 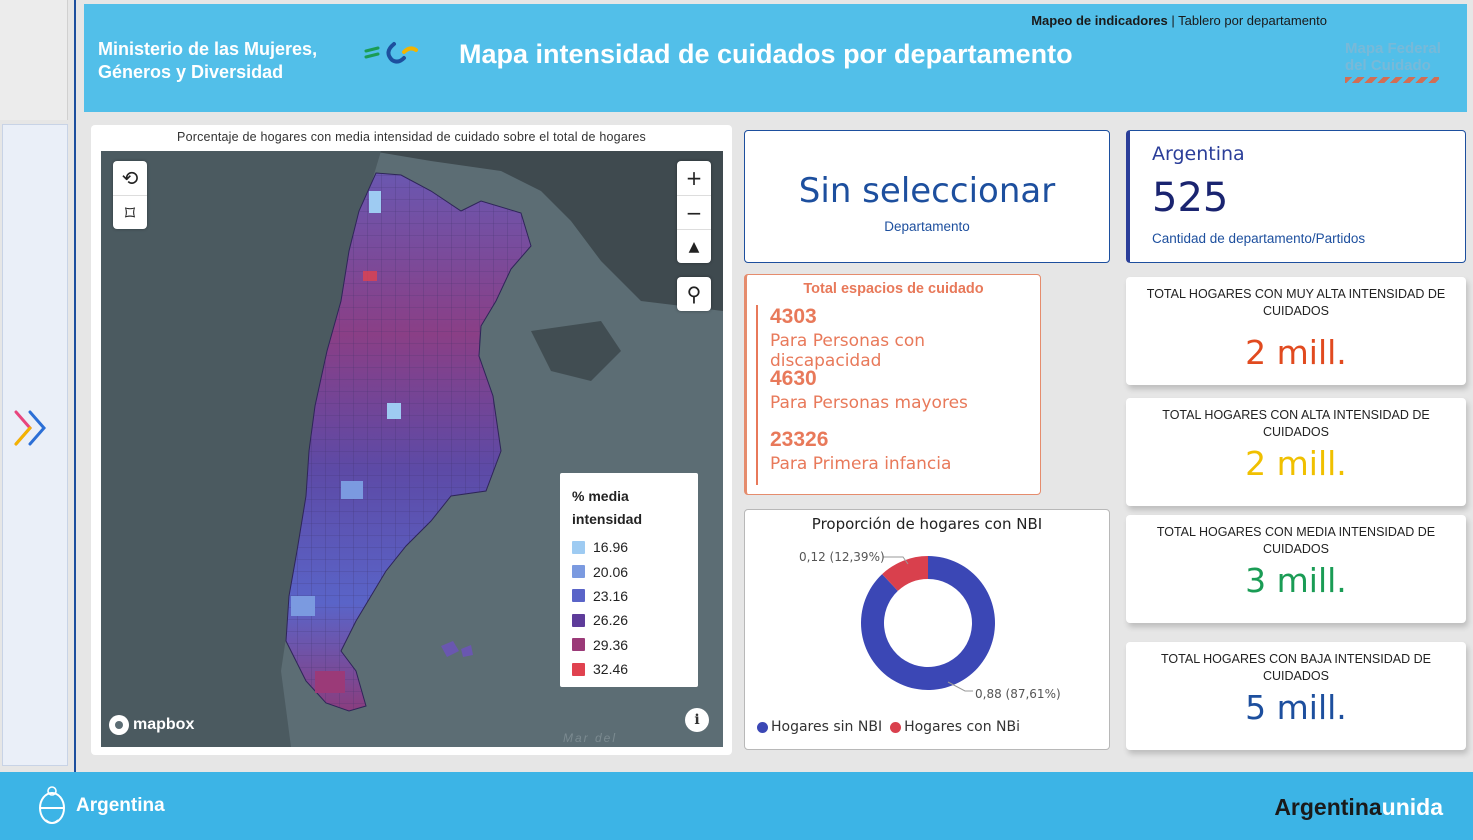 I want to click on department-selection-card: Sin seleccionar Departamento, so click(x=927, y=196).